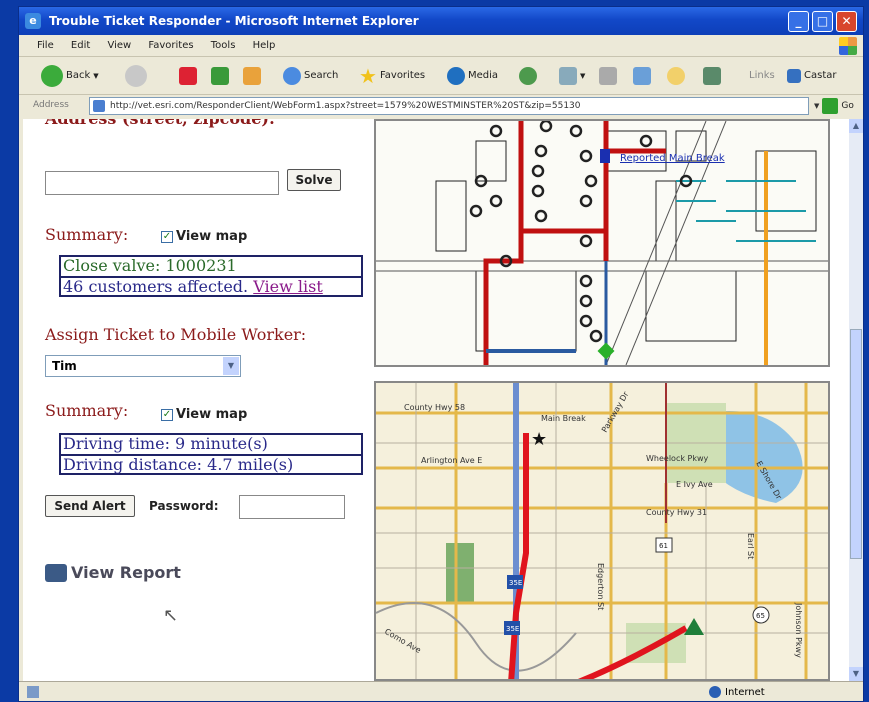 The image size is (869, 702). I want to click on discuss-button, so click(676, 76).